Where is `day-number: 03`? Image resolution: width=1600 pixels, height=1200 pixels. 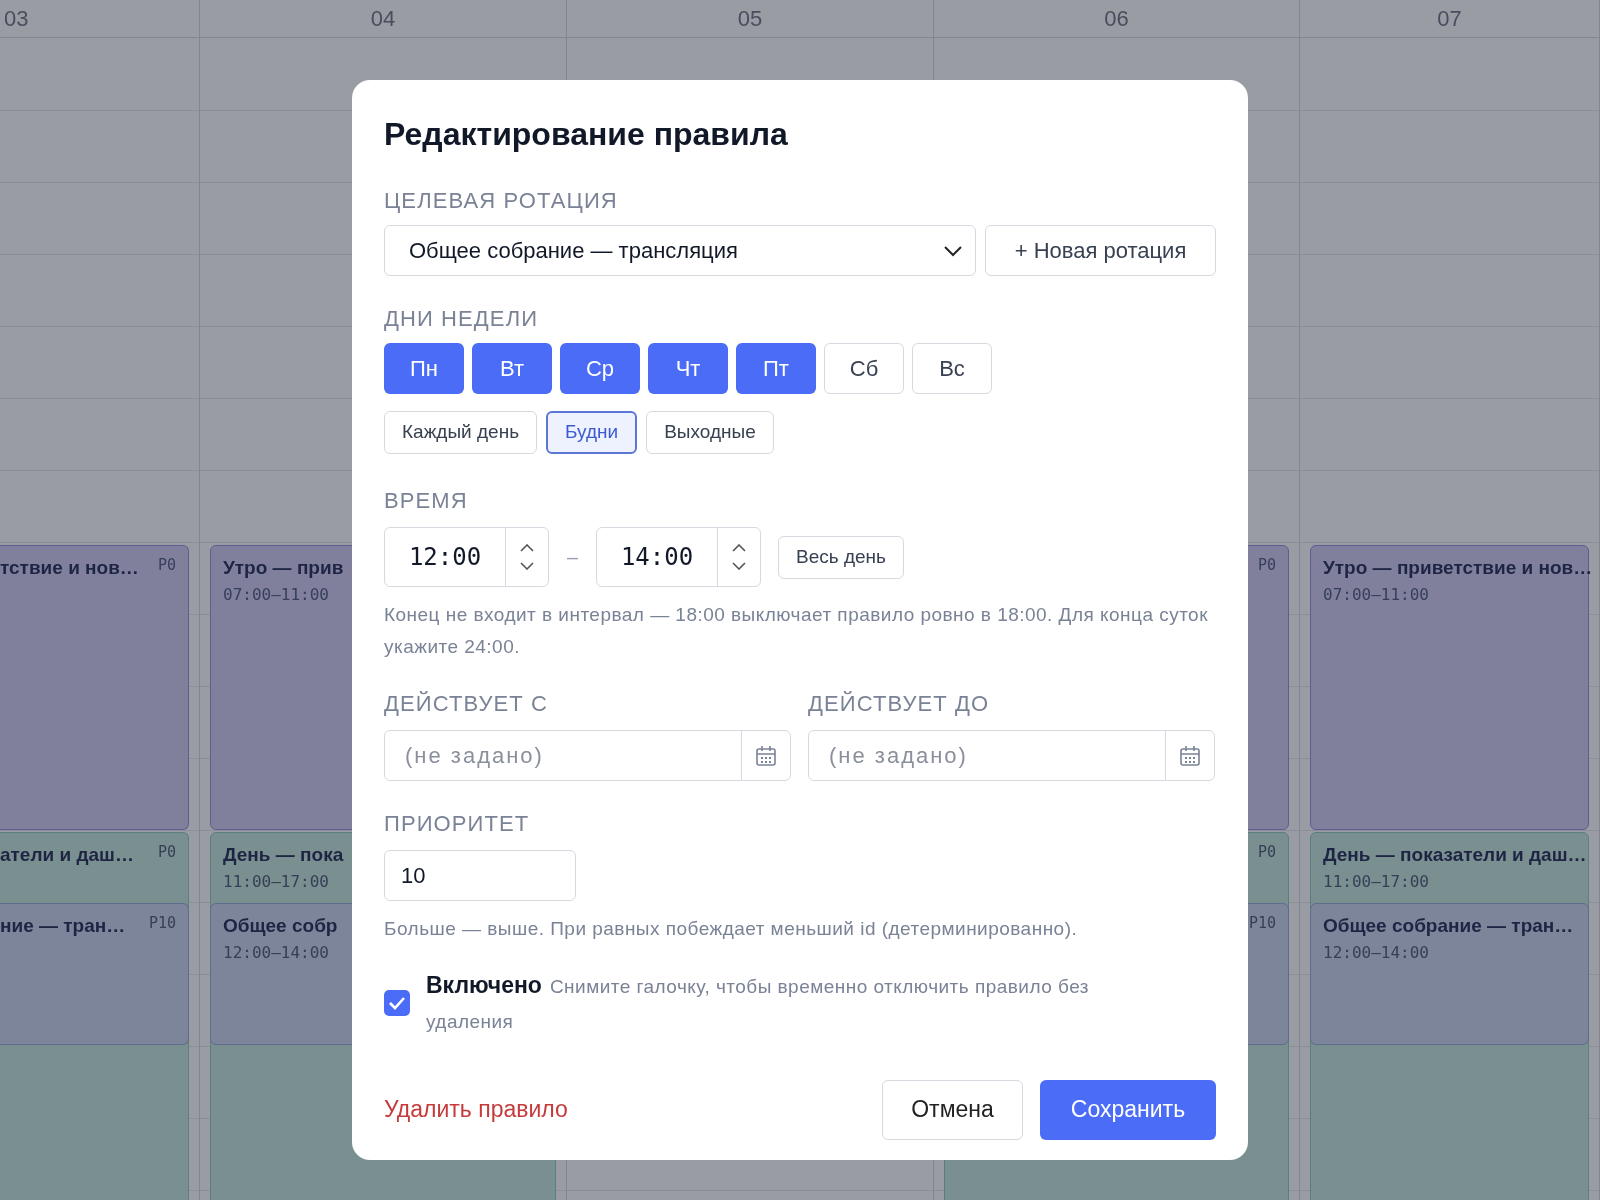 day-number: 03 is located at coordinates (16, 19).